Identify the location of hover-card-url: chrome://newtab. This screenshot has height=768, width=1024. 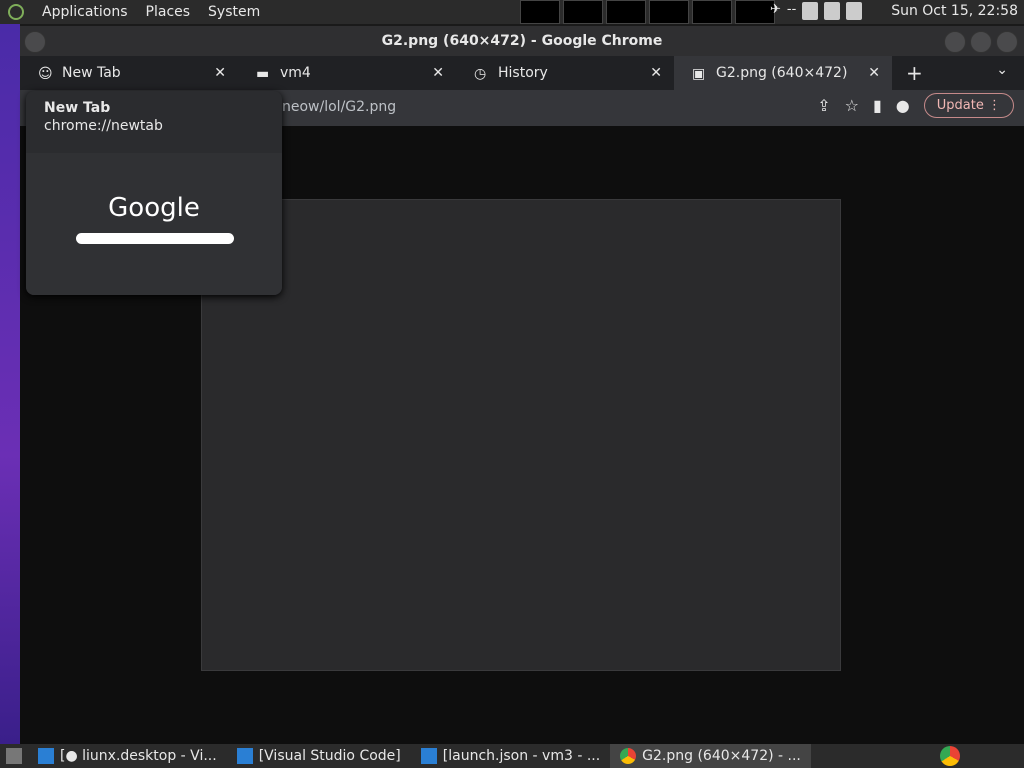
(103, 126).